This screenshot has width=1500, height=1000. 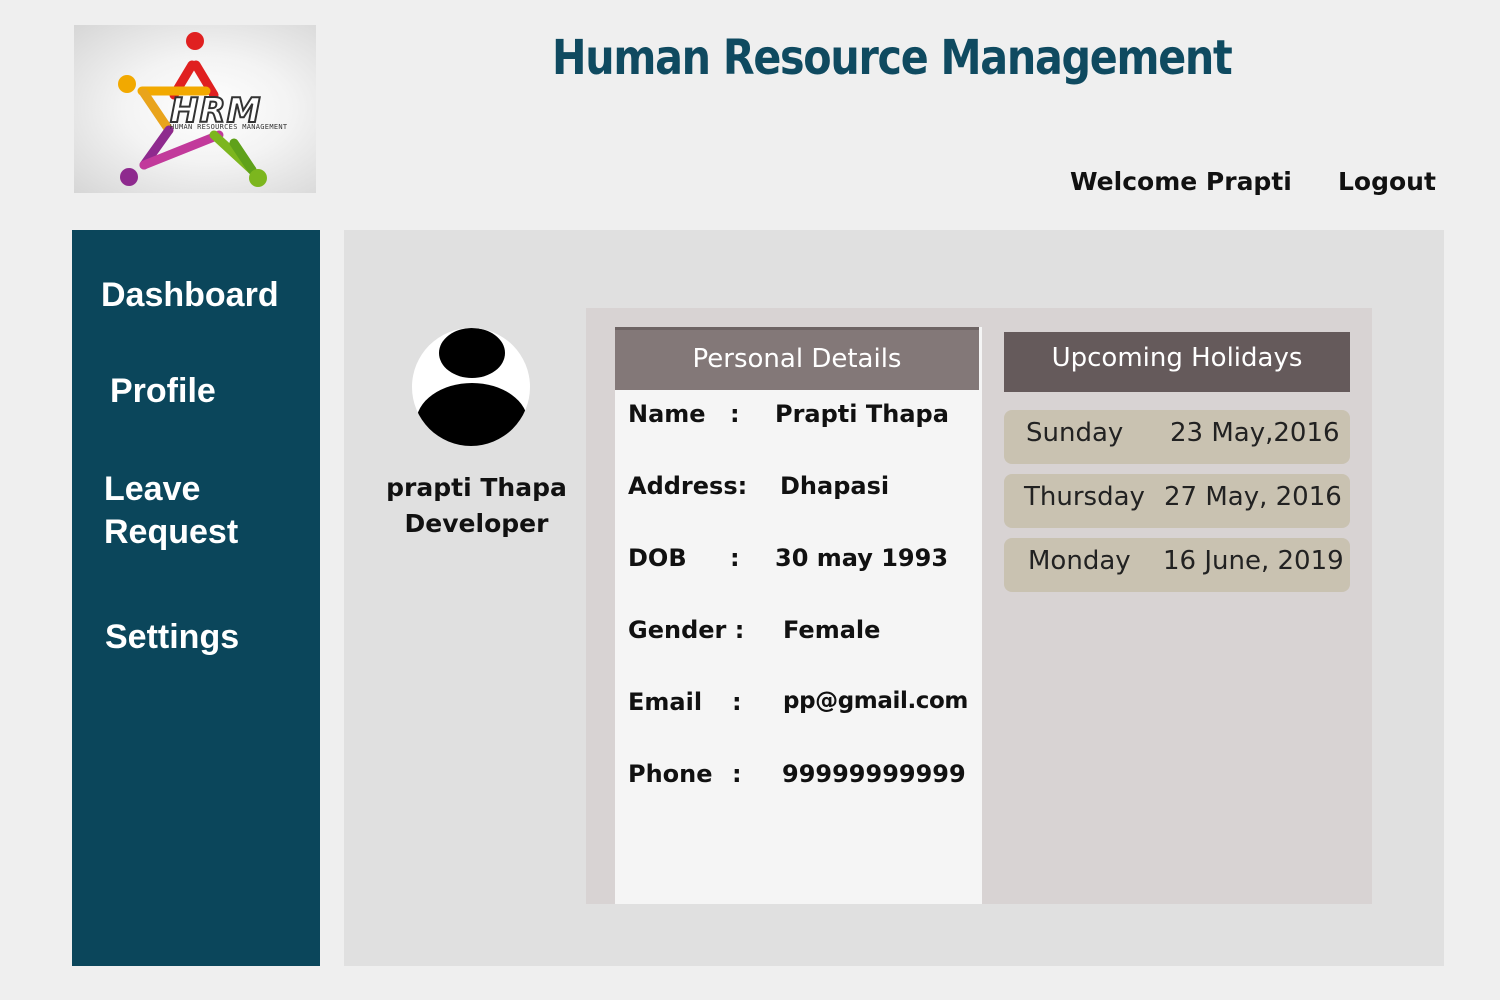 I want to click on field-value-address: Dhapasi, so click(x=835, y=486).